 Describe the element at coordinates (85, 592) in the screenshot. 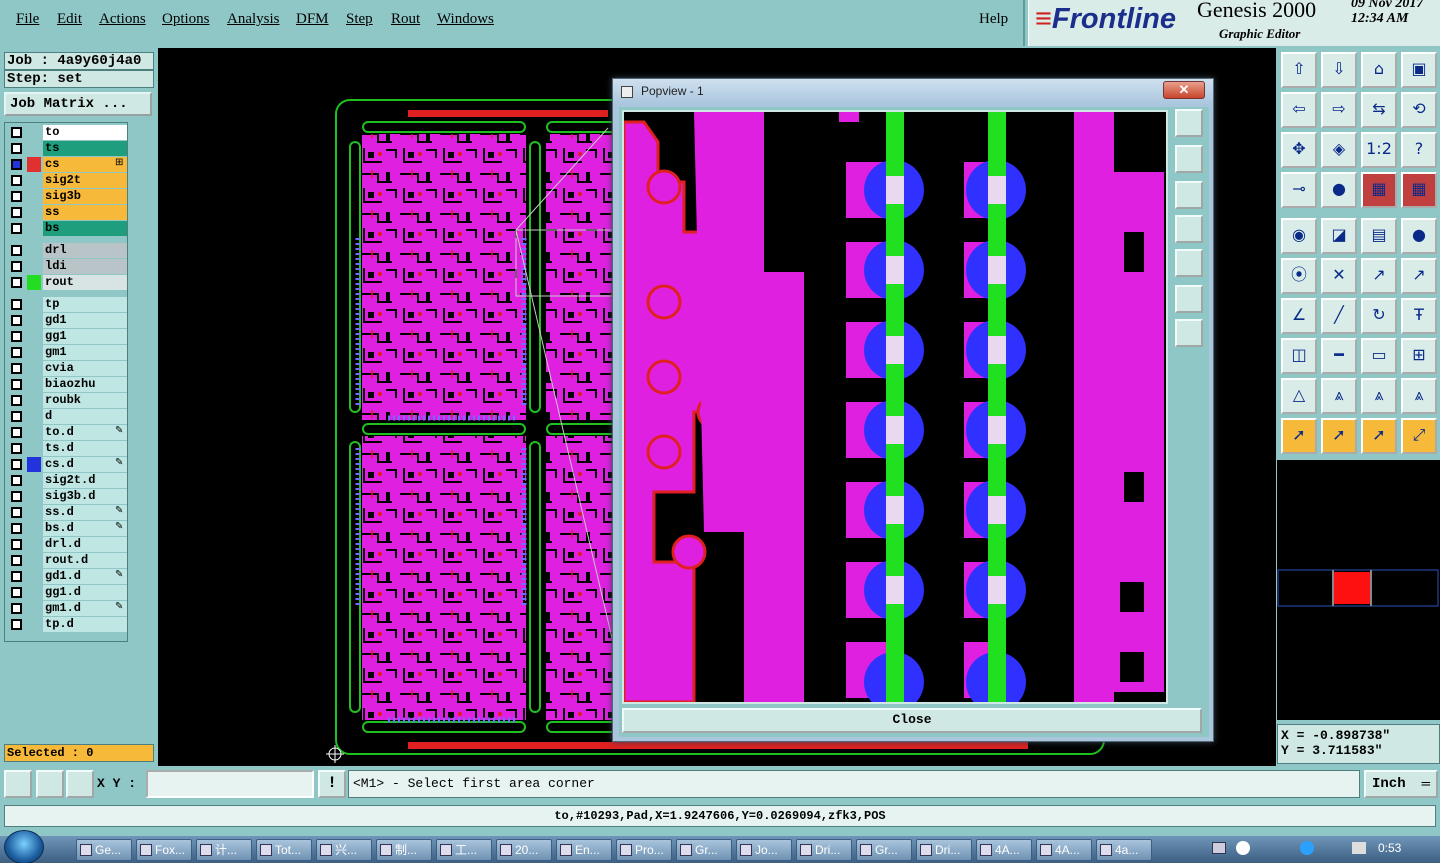

I see `layer-name: gg1.d` at that location.